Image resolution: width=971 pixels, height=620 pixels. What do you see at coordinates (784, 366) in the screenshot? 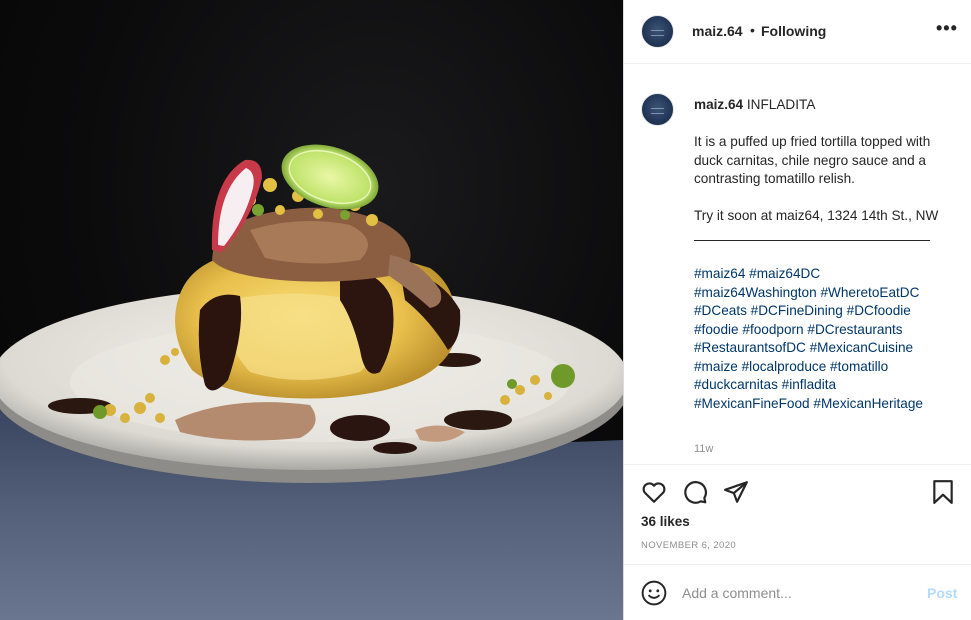
I see `hashtag-link: #localproduce` at bounding box center [784, 366].